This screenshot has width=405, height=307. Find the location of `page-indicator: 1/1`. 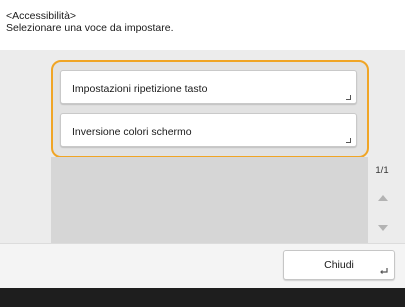

page-indicator: 1/1 is located at coordinates (382, 170).